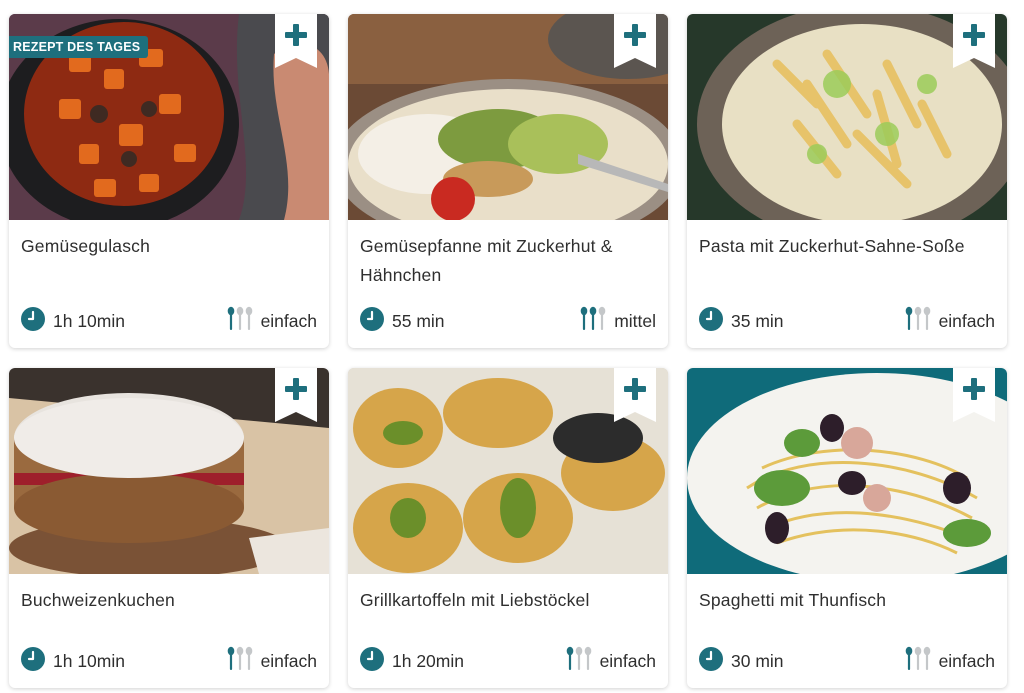 The height and width of the screenshot is (693, 1024). Describe the element at coordinates (846, 246) in the screenshot. I see `recipe-title: Pasta mit Zuckerhut-Sahne-Soße` at that location.